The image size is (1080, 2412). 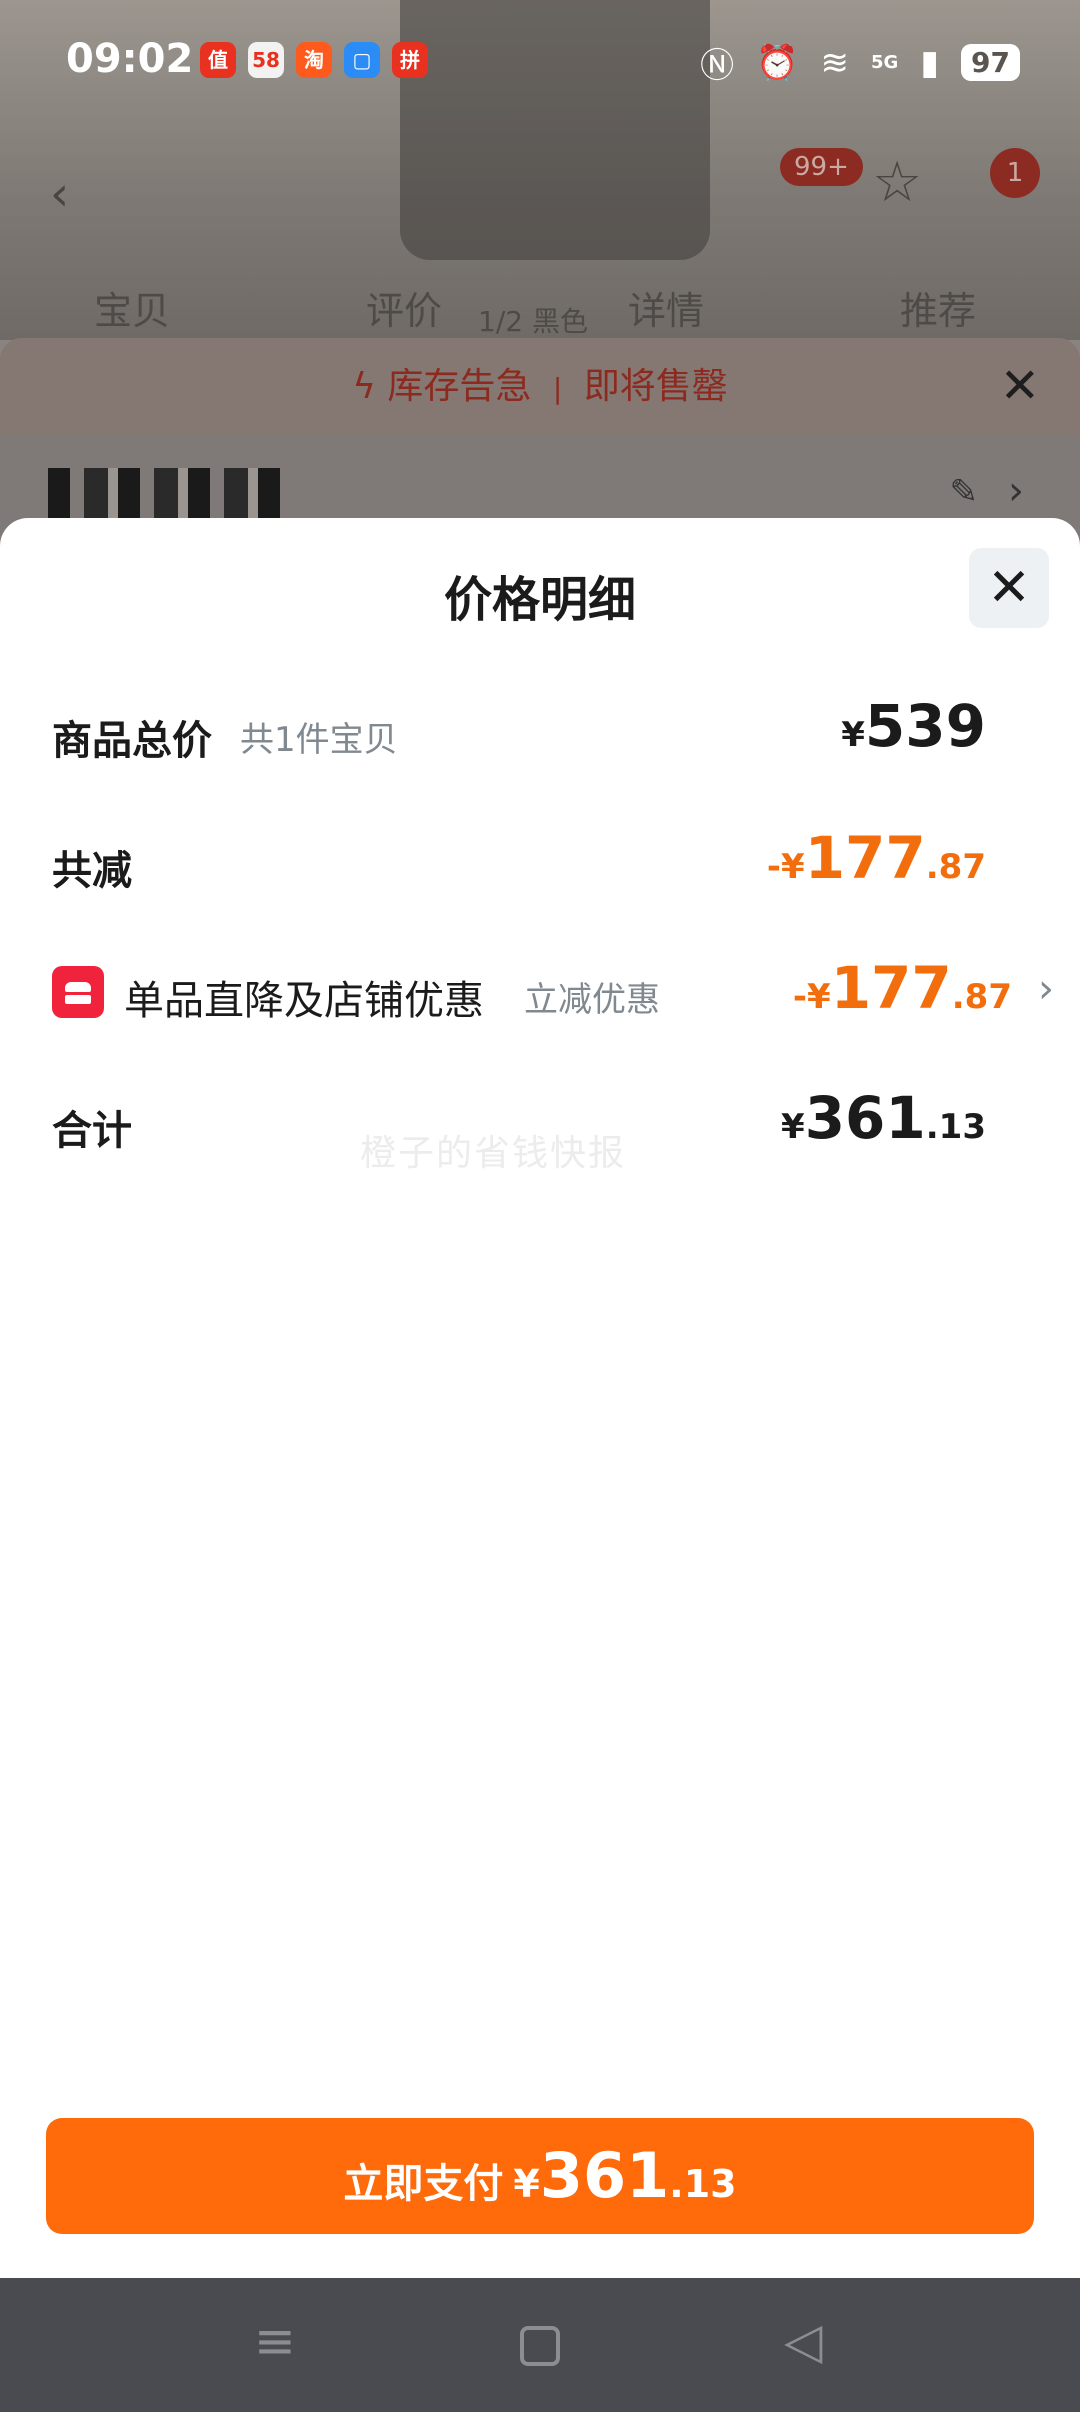 What do you see at coordinates (803, 2341) in the screenshot?
I see `back-triangle-icon: ◁` at bounding box center [803, 2341].